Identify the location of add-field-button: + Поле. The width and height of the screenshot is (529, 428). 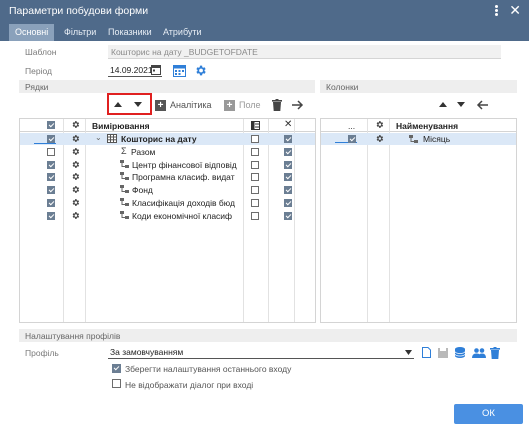
(245, 105).